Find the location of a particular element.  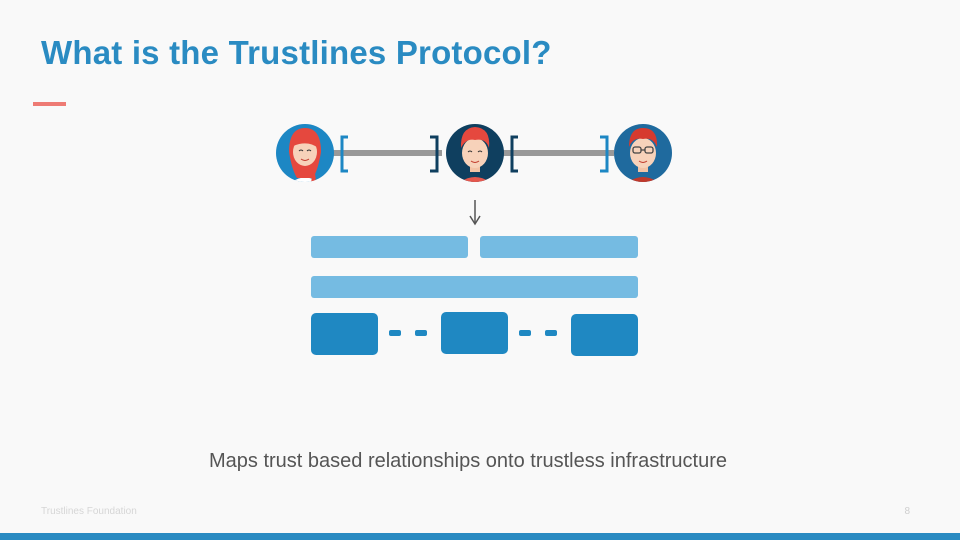

light-block-left is located at coordinates (389, 247).